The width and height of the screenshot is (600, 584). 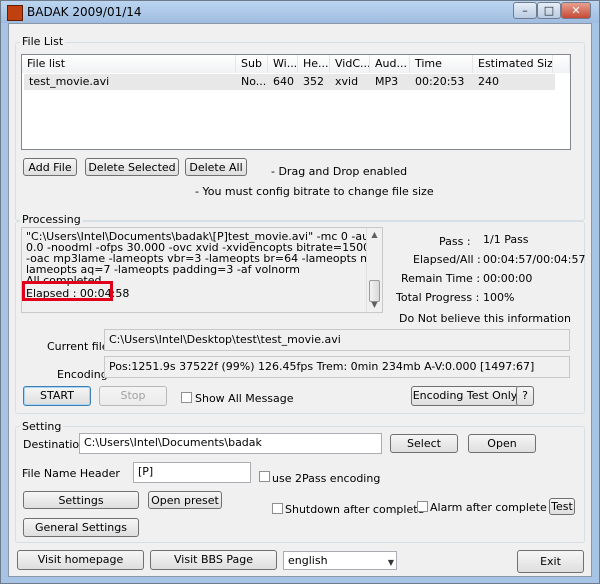 I want to click on visit-homepage-button: Visit homepage, so click(x=80, y=560).